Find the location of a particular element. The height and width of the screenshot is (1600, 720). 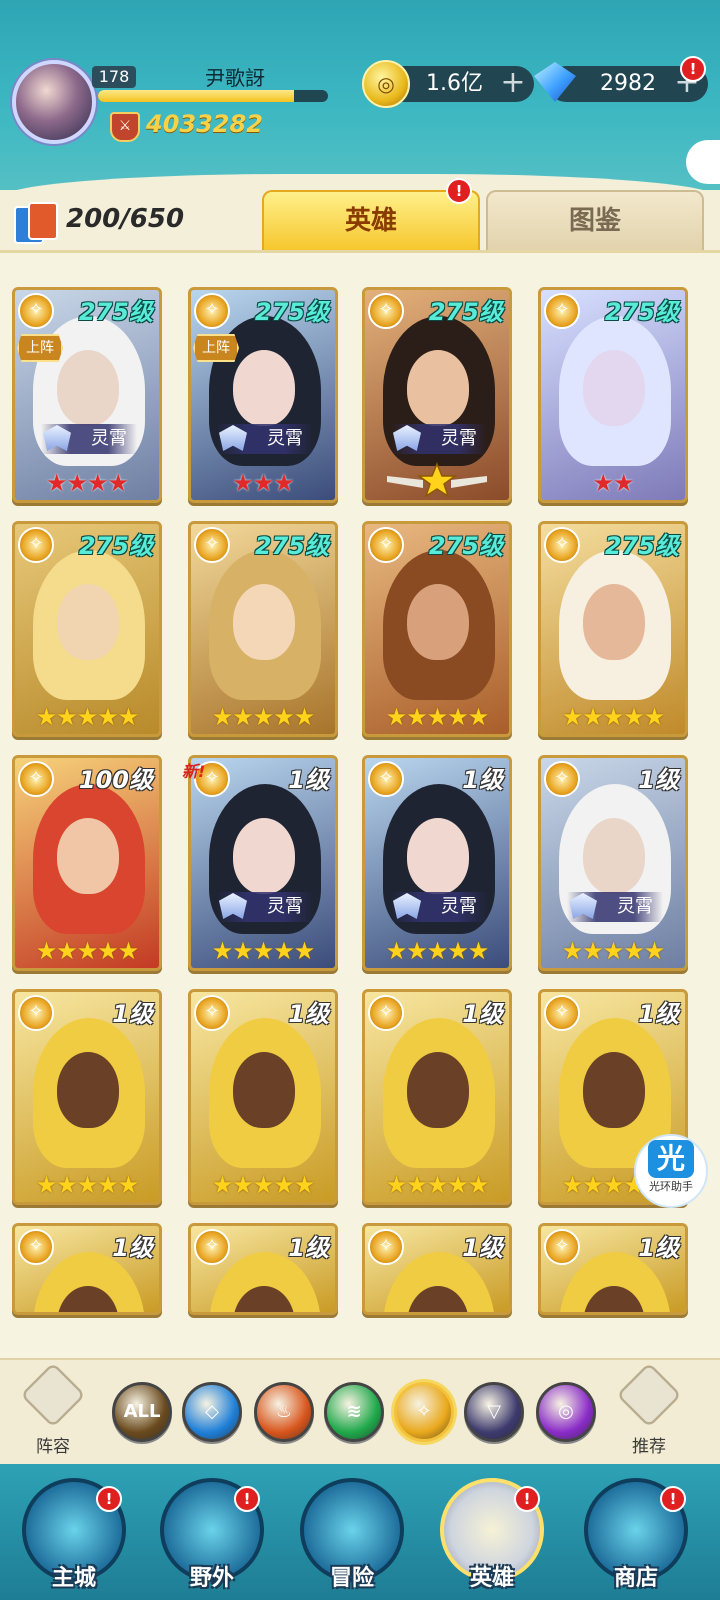

all-icon: ALL is located at coordinates (142, 1412).